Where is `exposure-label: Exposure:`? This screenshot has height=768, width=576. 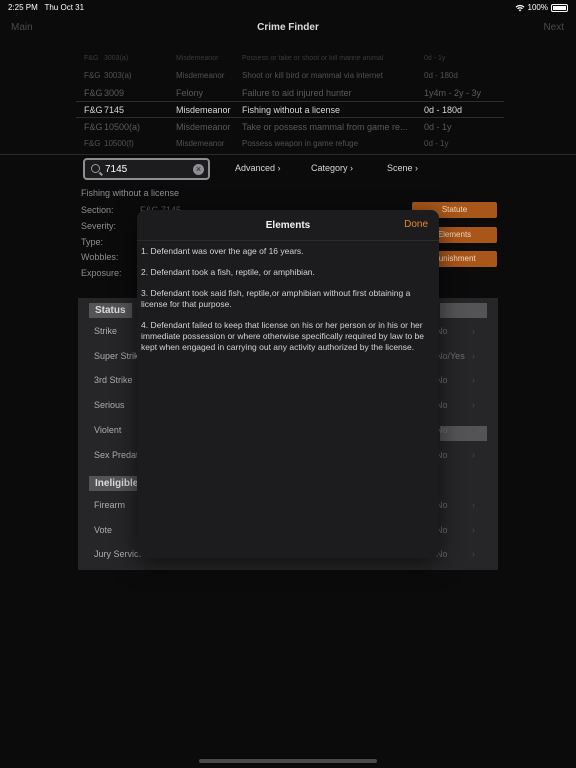
exposure-label: Exposure: is located at coordinates (101, 273).